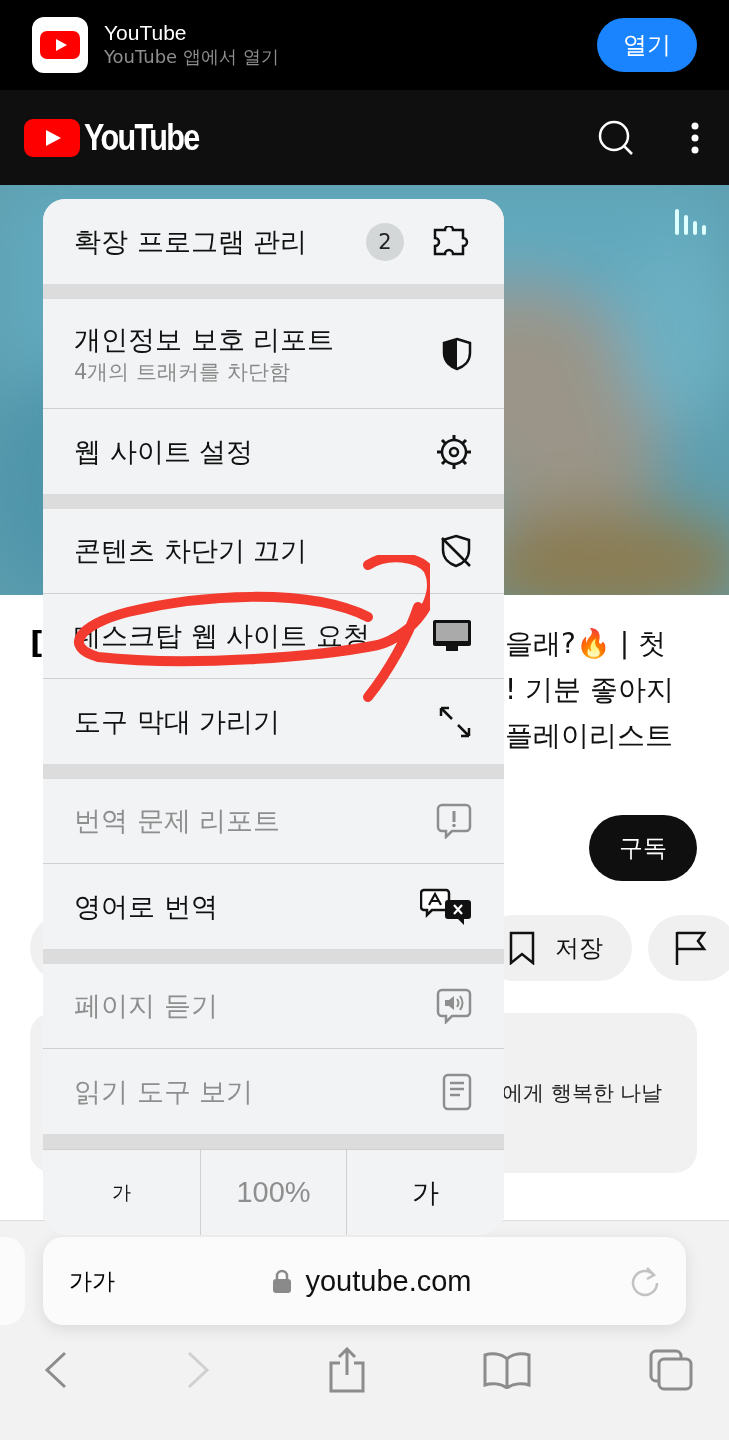 The height and width of the screenshot is (1440, 729). I want to click on more-icon, so click(695, 137).